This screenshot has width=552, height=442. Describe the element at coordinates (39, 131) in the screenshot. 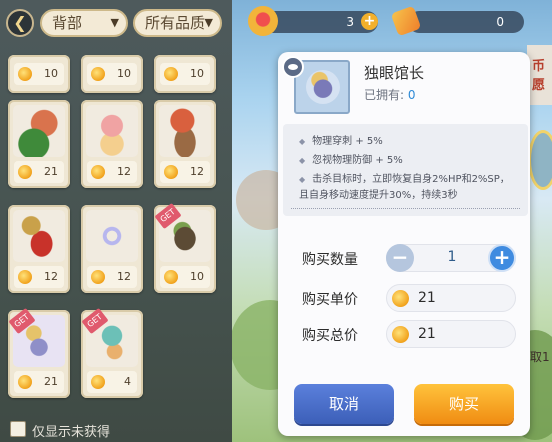

I see `item-image-watermelon-doll` at that location.